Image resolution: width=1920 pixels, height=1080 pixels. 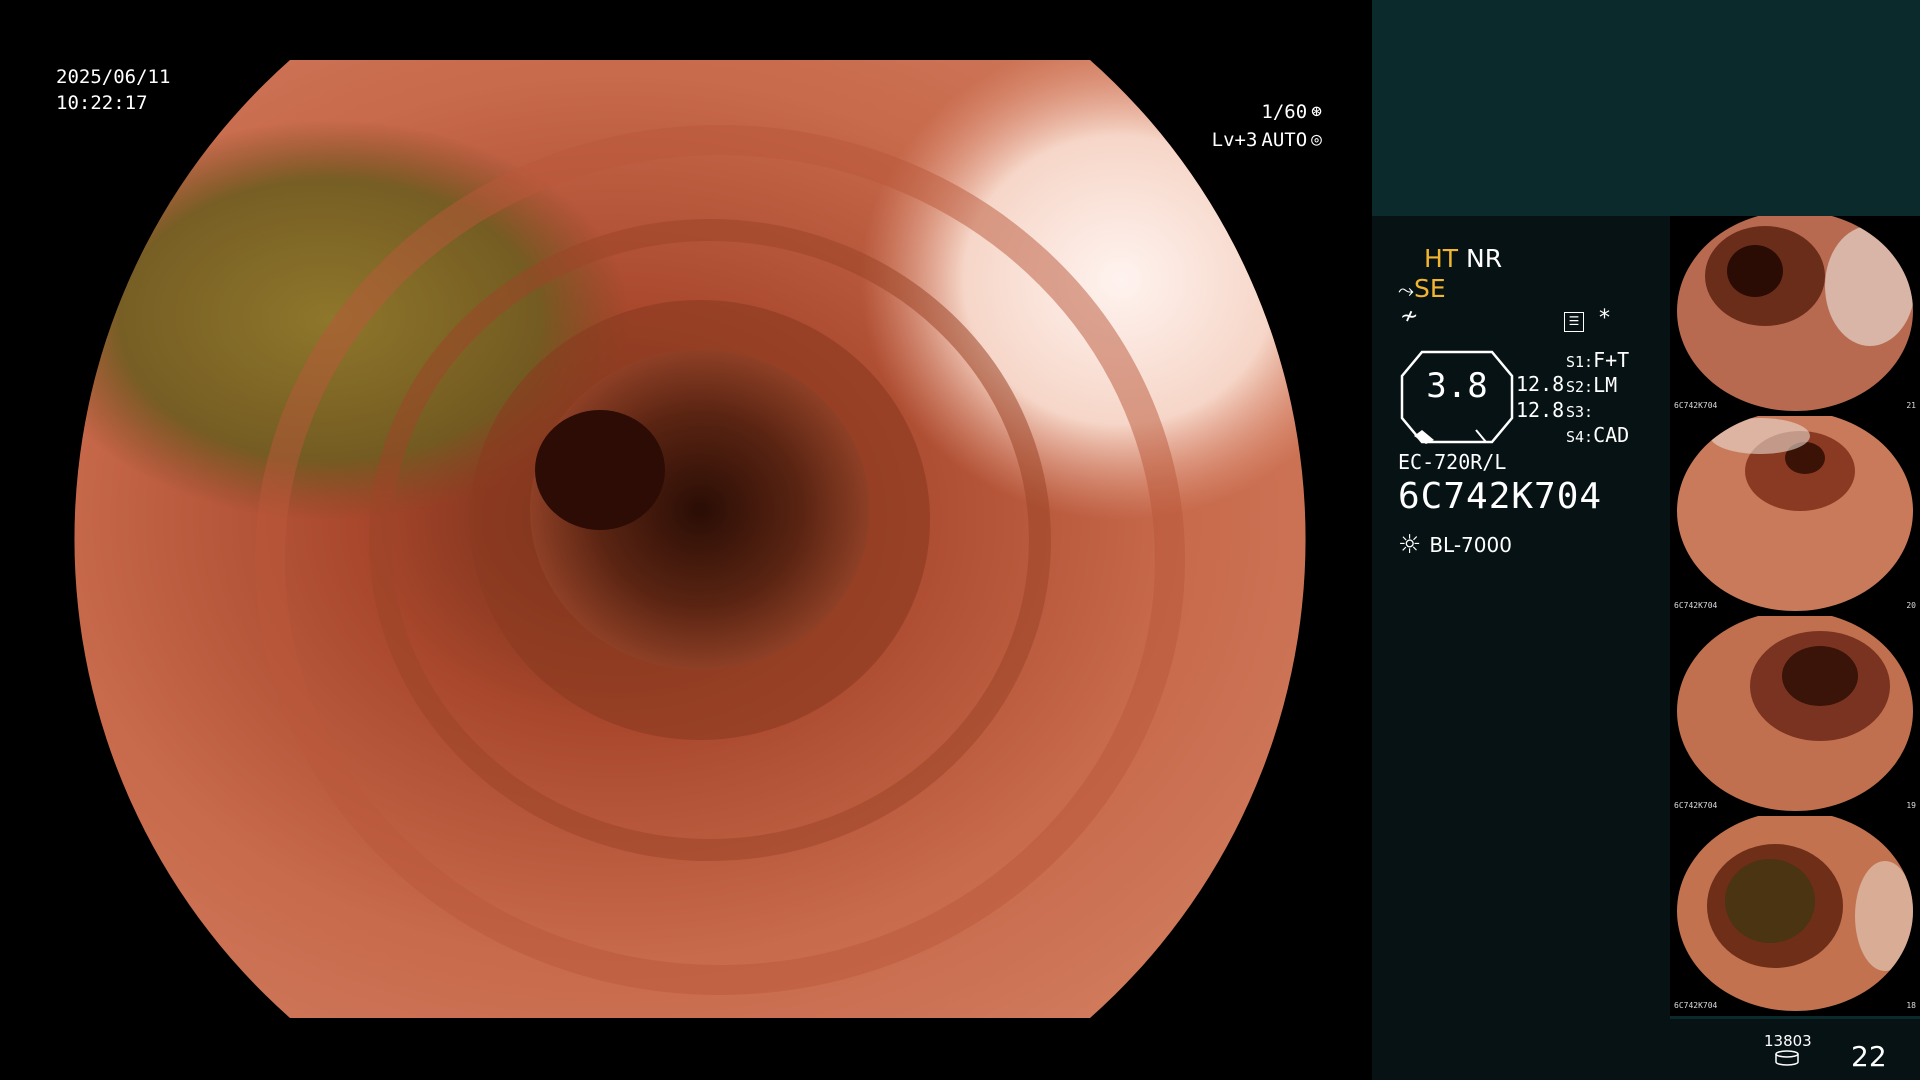 What do you see at coordinates (1911, 605) in the screenshot?
I see `thumbnail-index: 20` at bounding box center [1911, 605].